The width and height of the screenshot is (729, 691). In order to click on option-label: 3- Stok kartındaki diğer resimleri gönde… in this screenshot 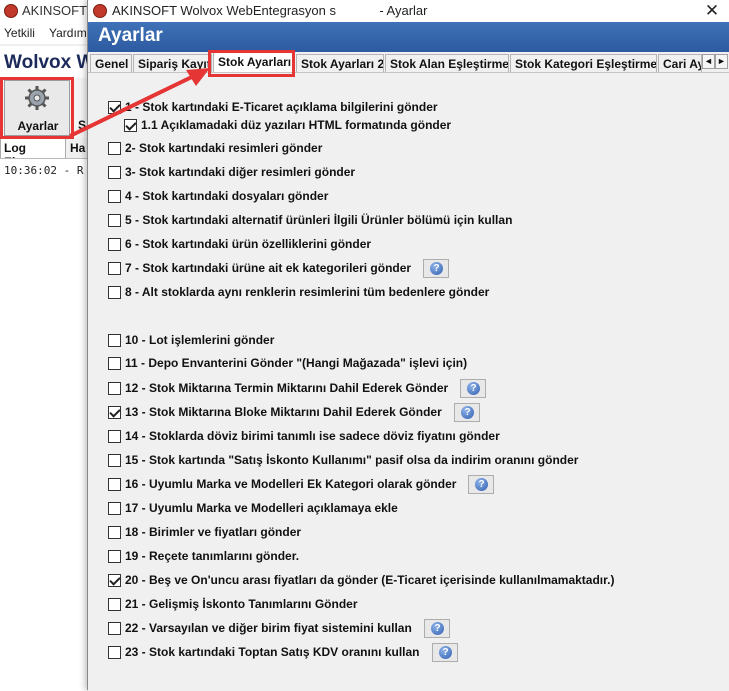, I will do `click(240, 172)`.